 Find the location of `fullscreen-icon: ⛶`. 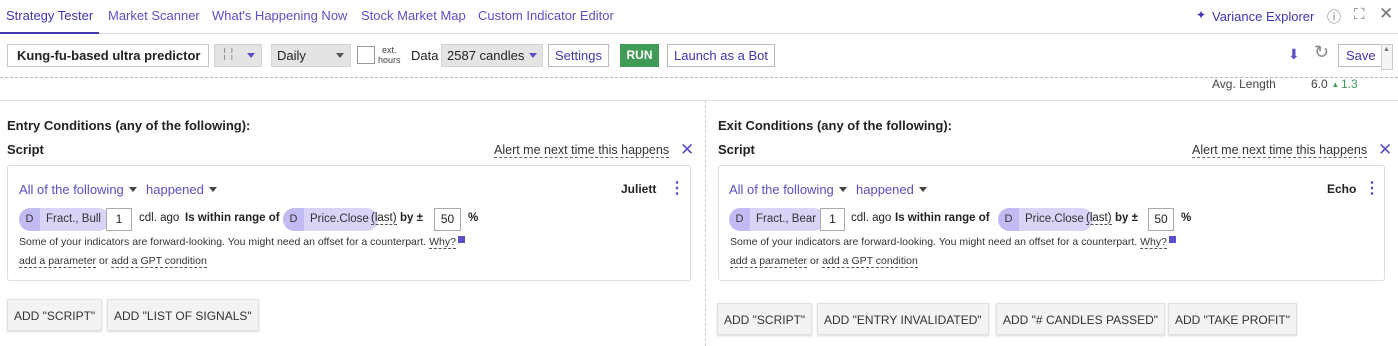

fullscreen-icon: ⛶ is located at coordinates (1359, 14).